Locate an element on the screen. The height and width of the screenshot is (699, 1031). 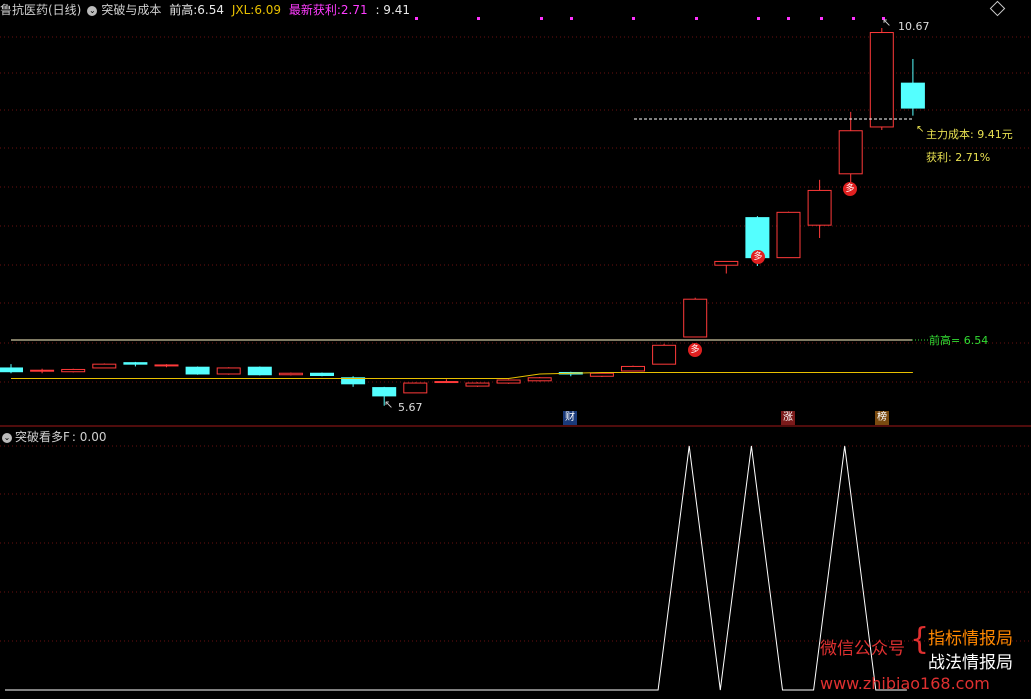
brace-icon: { is located at coordinates (920, 639).